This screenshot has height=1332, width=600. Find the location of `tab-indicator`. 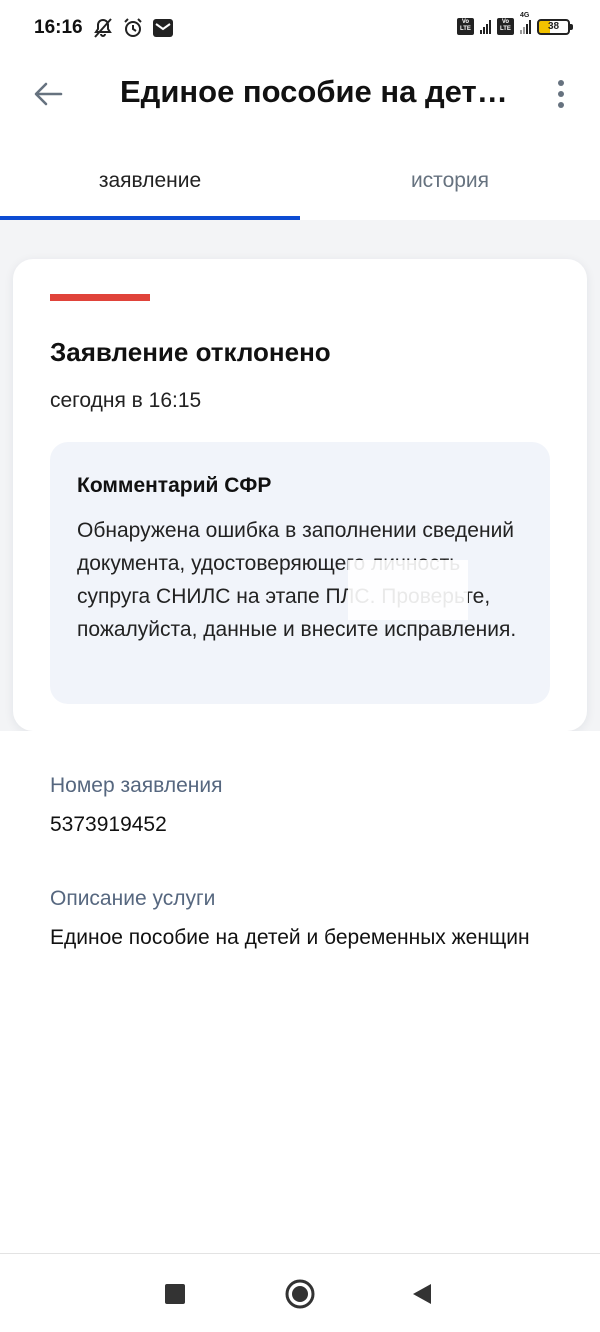

tab-indicator is located at coordinates (150, 218).